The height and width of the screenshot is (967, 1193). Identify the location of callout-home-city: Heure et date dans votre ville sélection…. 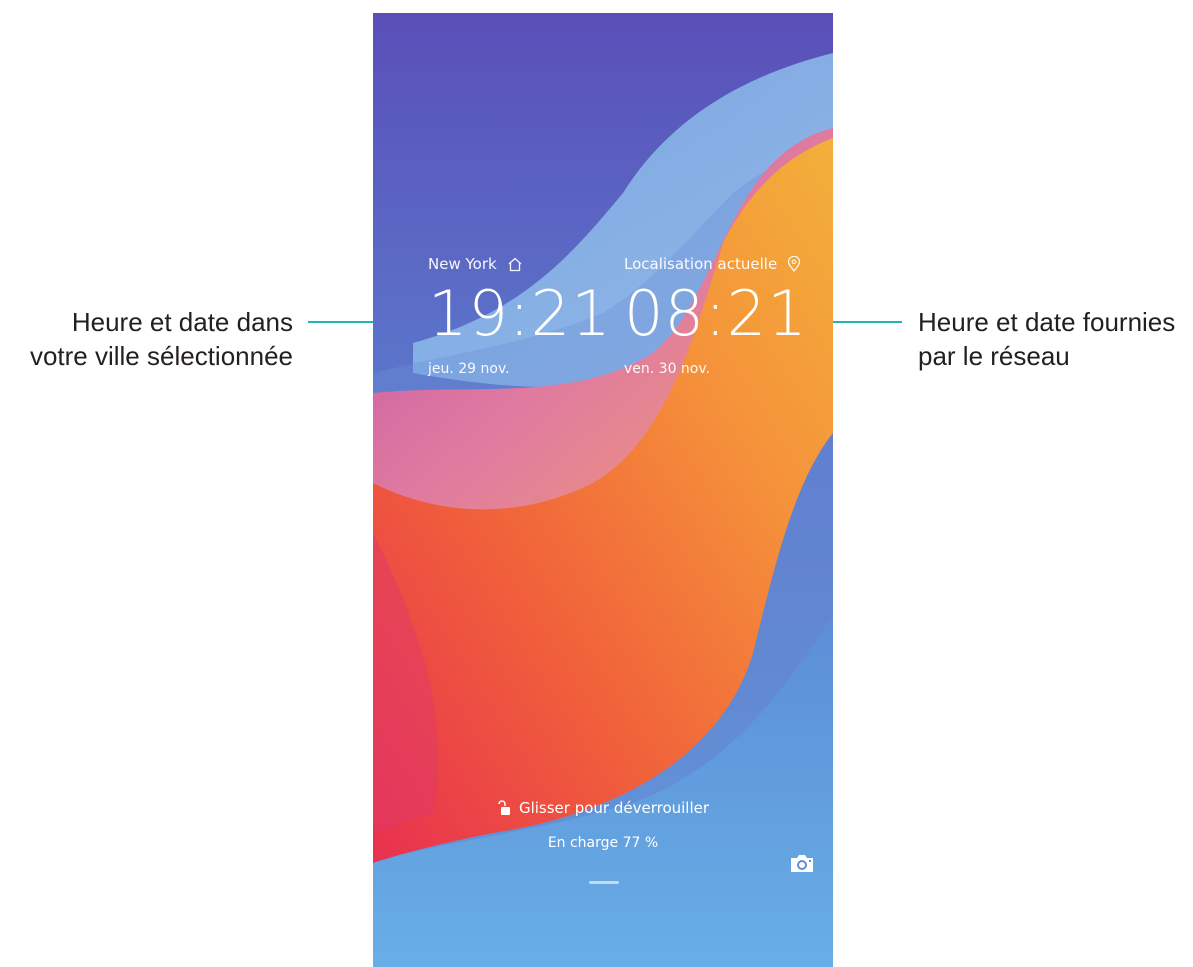
(161, 339).